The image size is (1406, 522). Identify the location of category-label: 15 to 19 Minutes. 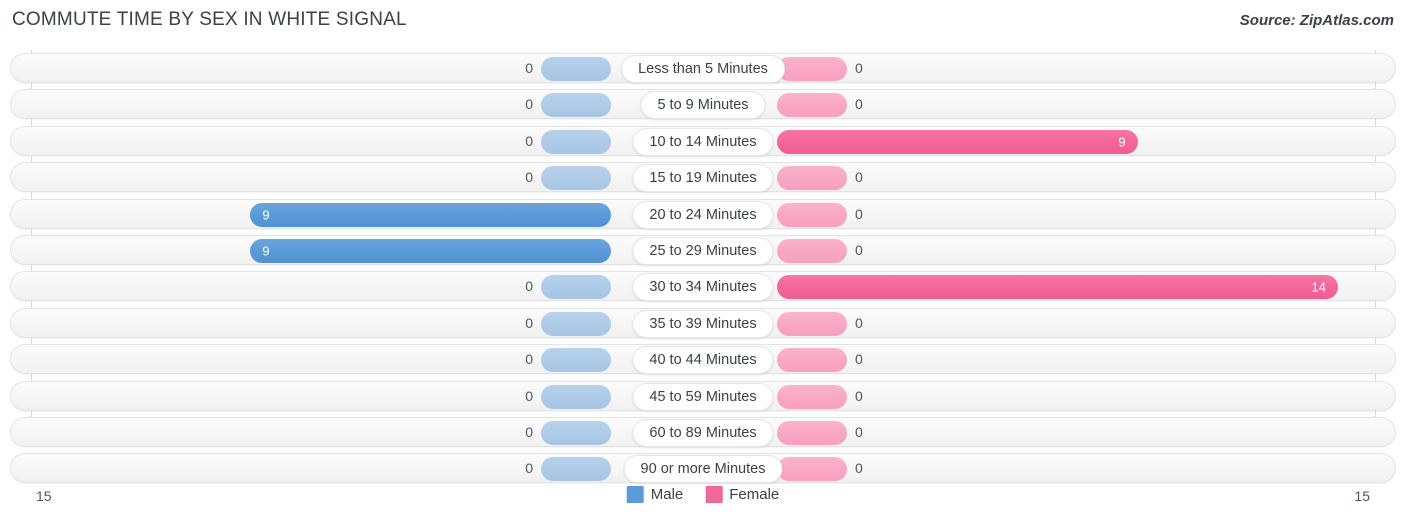
(703, 178).